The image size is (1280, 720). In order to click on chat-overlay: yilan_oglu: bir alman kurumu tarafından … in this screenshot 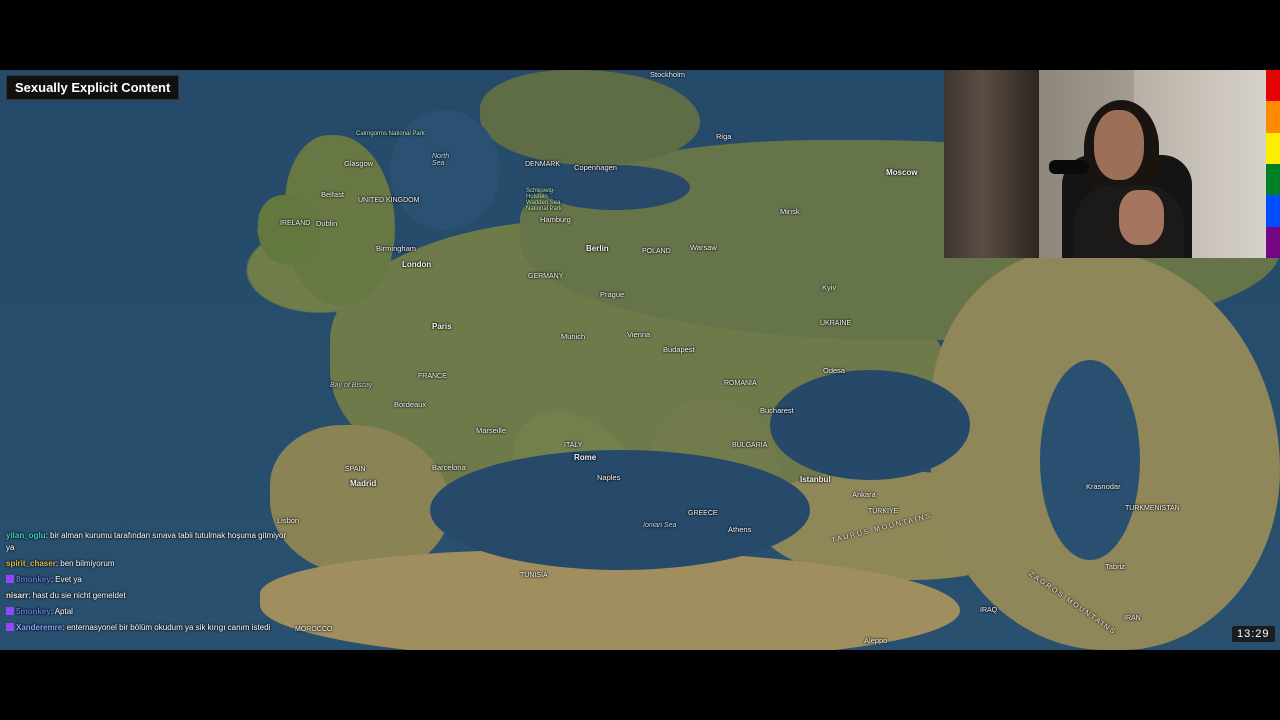, I will do `click(147, 584)`.